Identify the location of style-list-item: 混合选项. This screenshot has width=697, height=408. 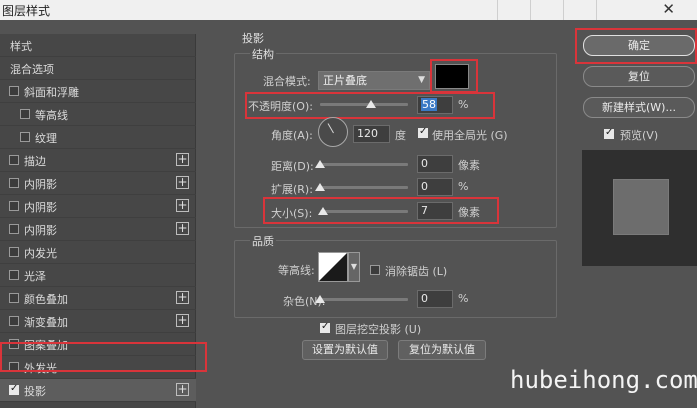
(98, 68).